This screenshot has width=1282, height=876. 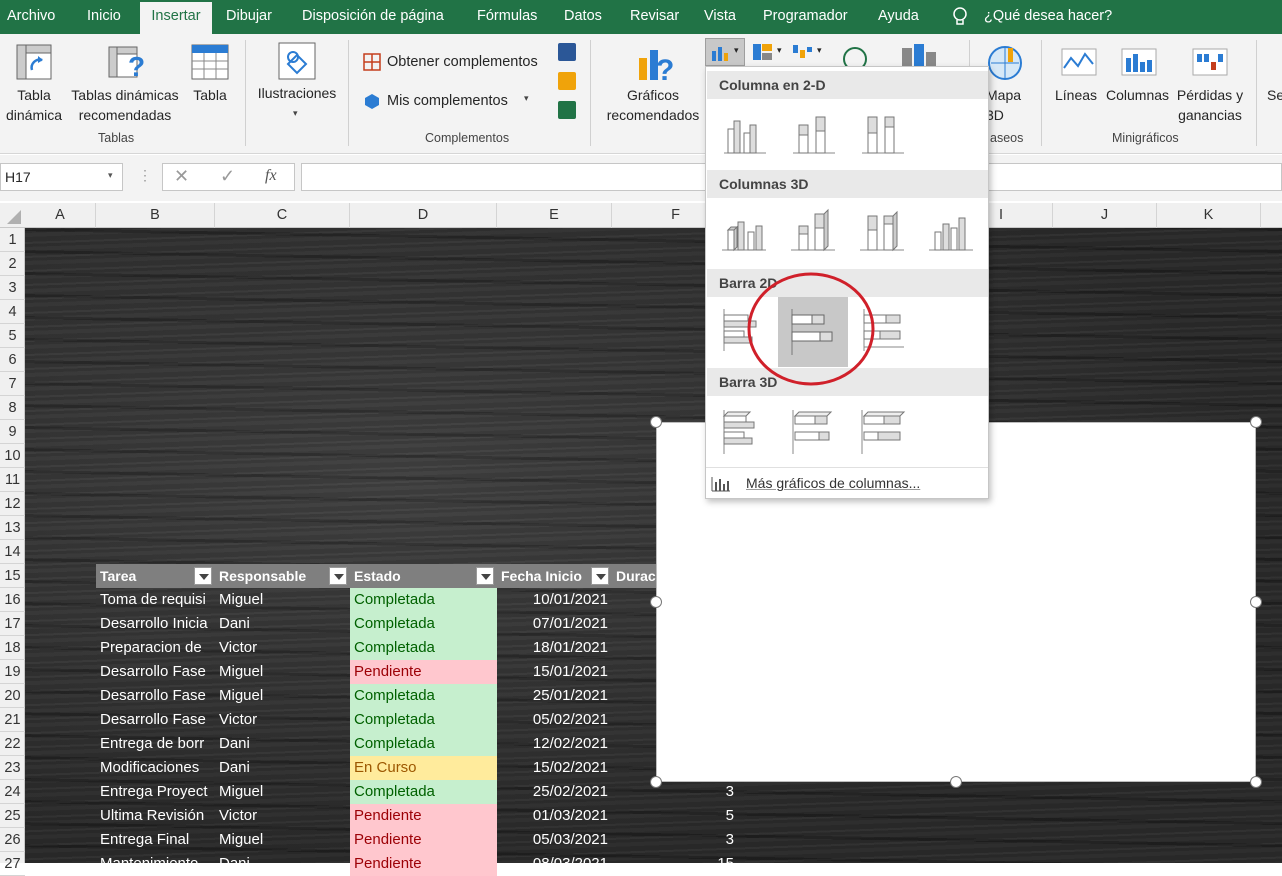 What do you see at coordinates (507, 17) in the screenshot?
I see `tab-formulas: Fórmulas` at bounding box center [507, 17].